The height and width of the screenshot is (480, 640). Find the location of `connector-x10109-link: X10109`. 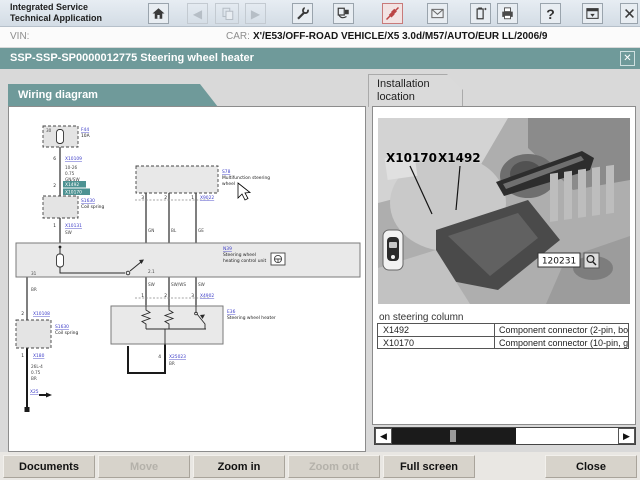

connector-x10109-link: X10109 is located at coordinates (73, 159).